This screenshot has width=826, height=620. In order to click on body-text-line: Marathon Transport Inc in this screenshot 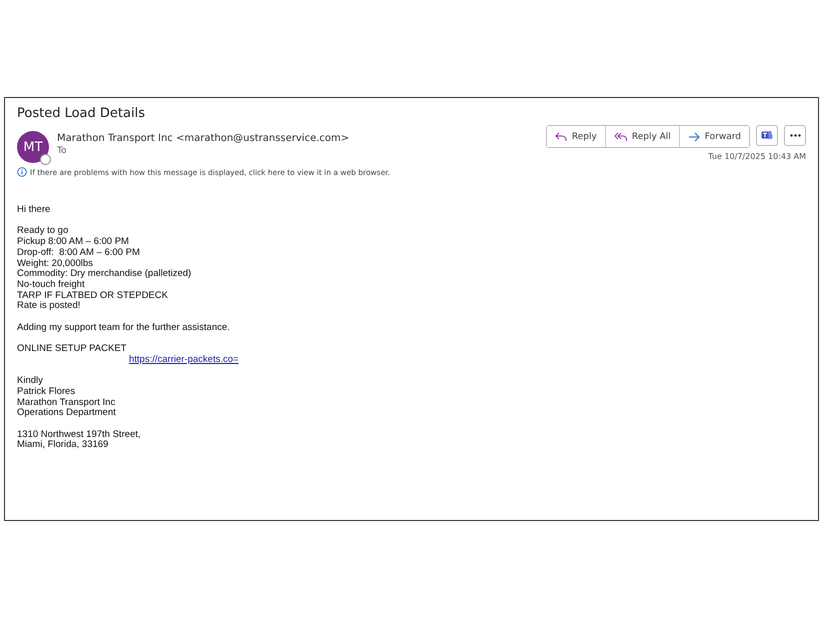, I will do `click(66, 403)`.